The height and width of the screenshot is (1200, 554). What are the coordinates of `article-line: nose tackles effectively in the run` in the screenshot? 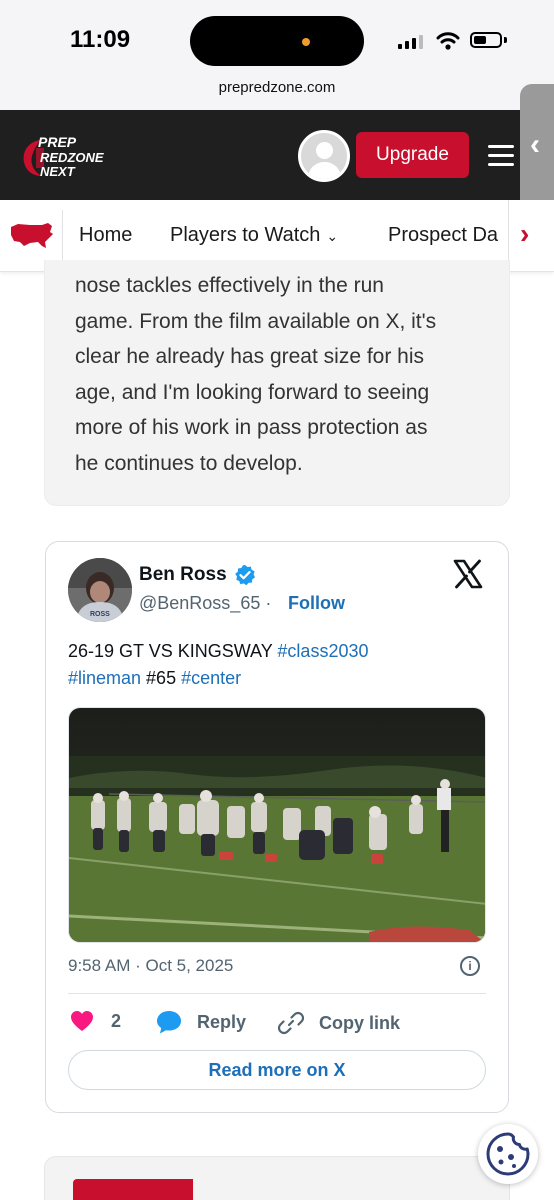 It's located at (229, 285).